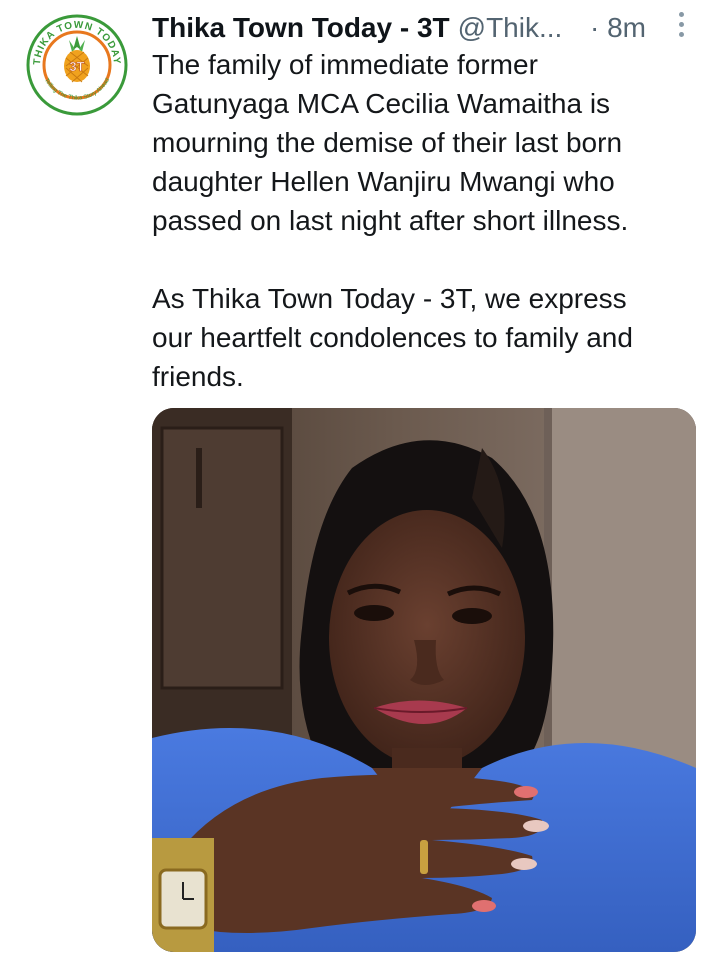 This screenshot has width=719, height=958. Describe the element at coordinates (618, 28) in the screenshot. I see `tweet-timestamp: · 8m` at that location.